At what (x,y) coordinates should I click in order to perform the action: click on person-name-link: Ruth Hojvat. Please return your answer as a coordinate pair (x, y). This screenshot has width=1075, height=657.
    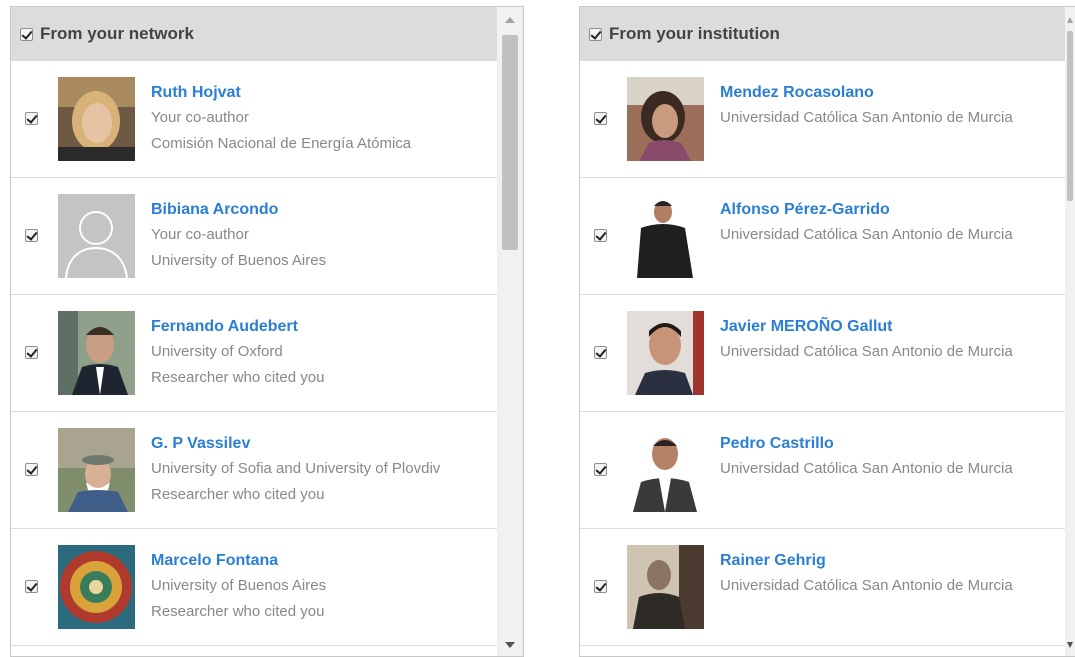
    Looking at the image, I should click on (281, 93).